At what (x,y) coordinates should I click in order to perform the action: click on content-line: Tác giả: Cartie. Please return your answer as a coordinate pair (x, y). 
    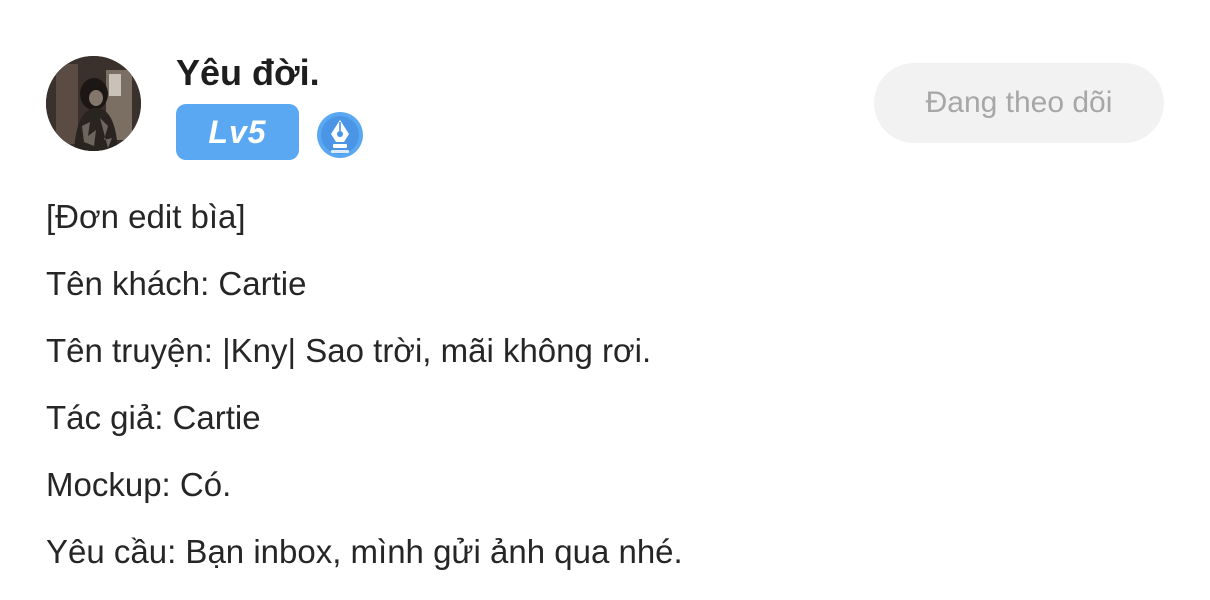
    Looking at the image, I should click on (153, 417).